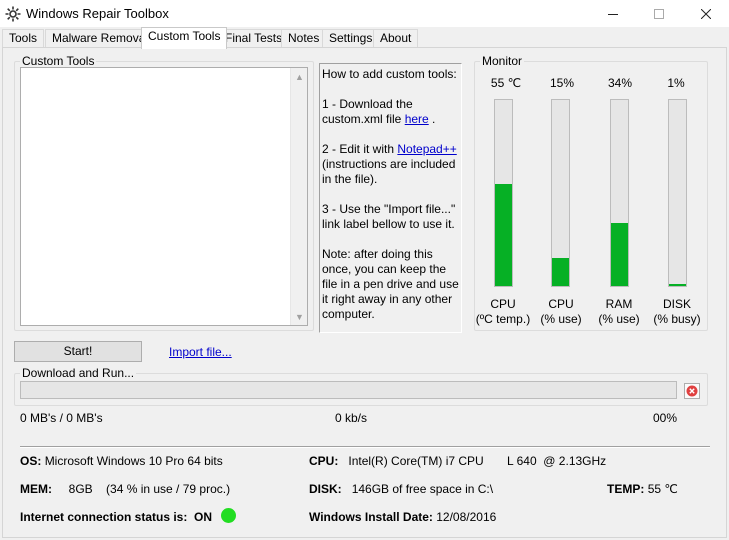 The width and height of the screenshot is (729, 540). I want to click on disk-busy-value: 1%, so click(676, 83).